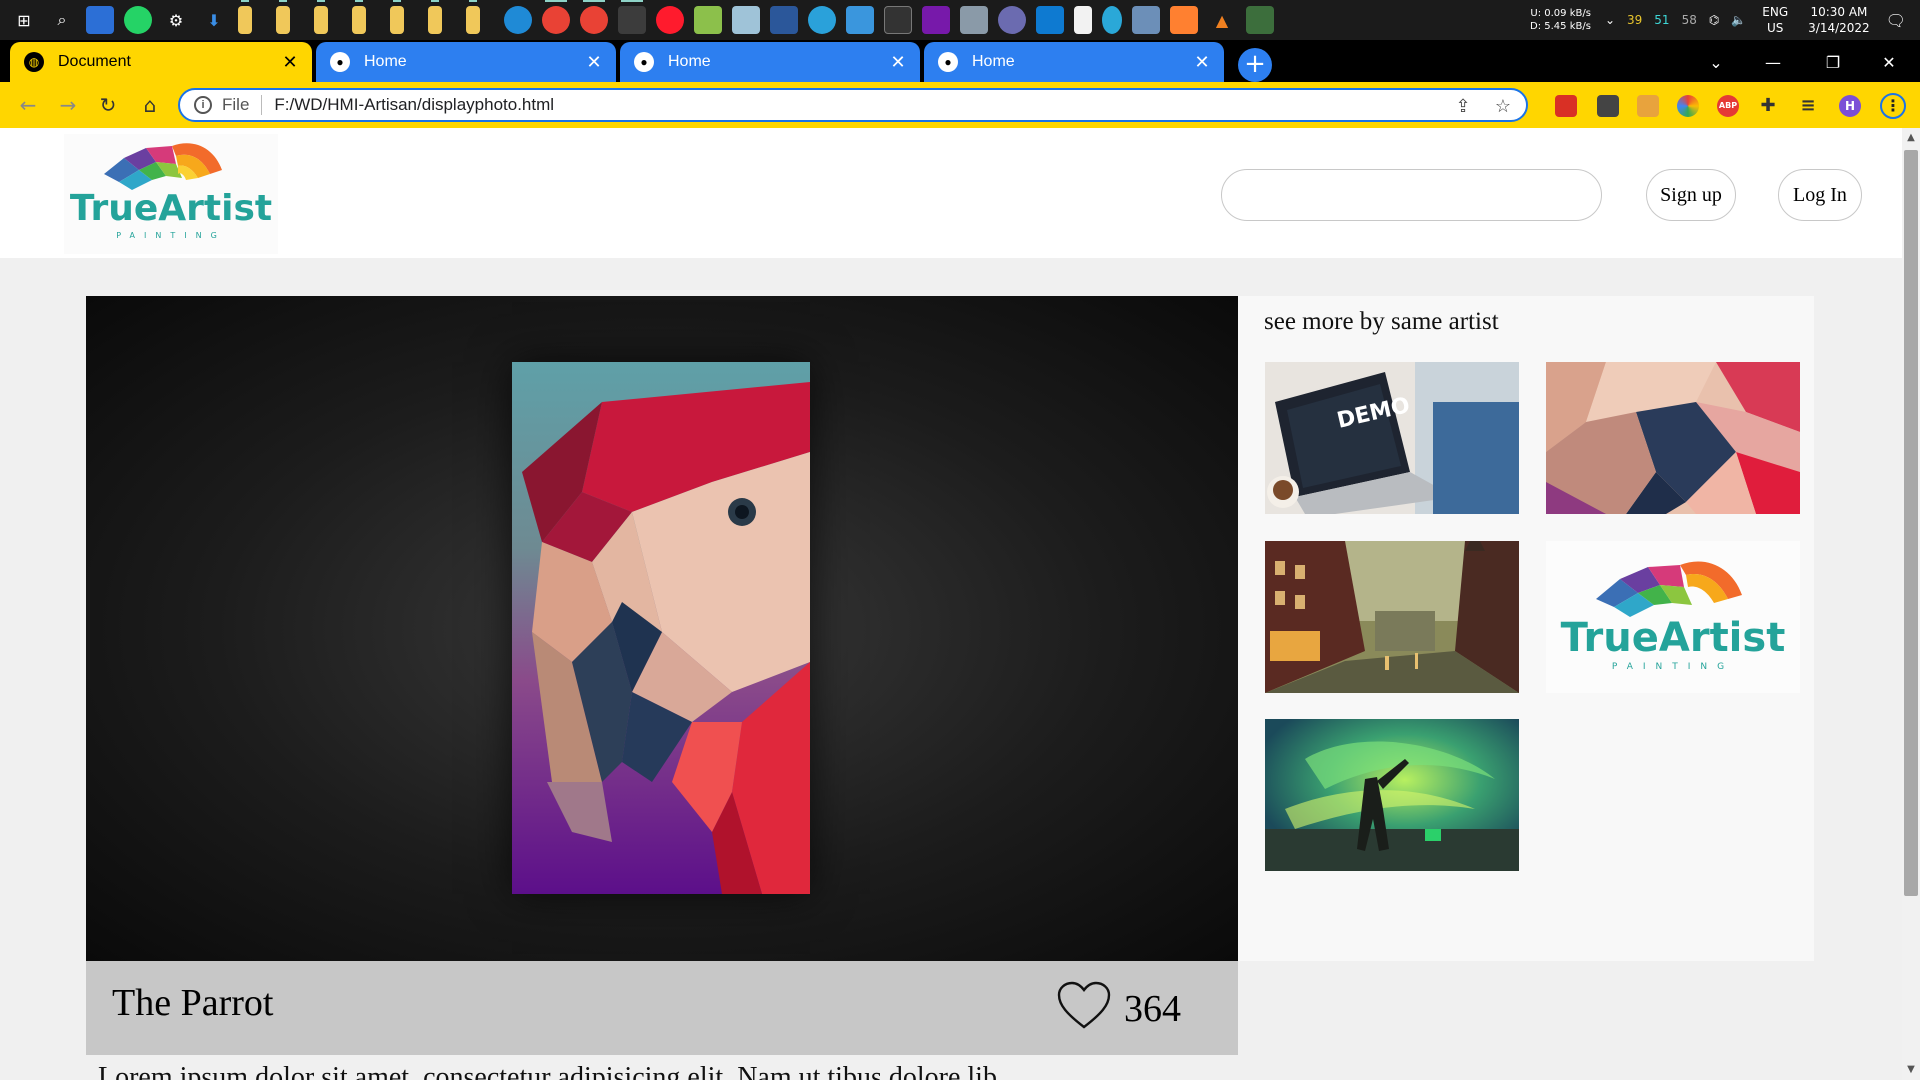 Image resolution: width=1920 pixels, height=1080 pixels. What do you see at coordinates (1050, 20) in the screenshot?
I see `vscode-icon` at bounding box center [1050, 20].